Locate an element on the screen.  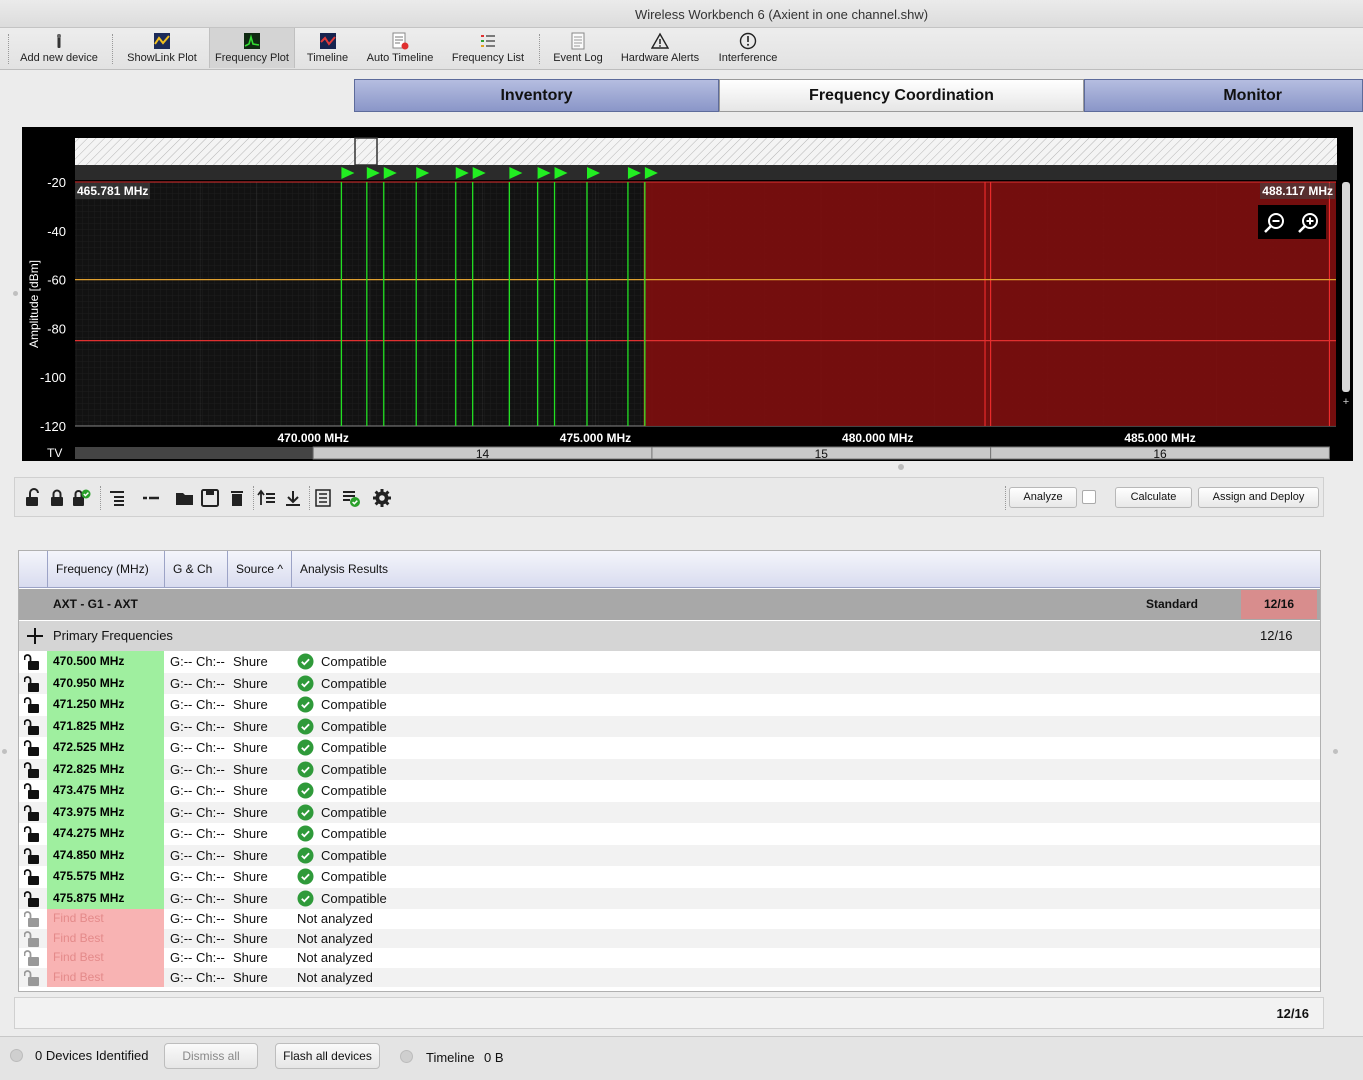
frequency-cell: 471.250 MHz is located at coordinates (105, 705).